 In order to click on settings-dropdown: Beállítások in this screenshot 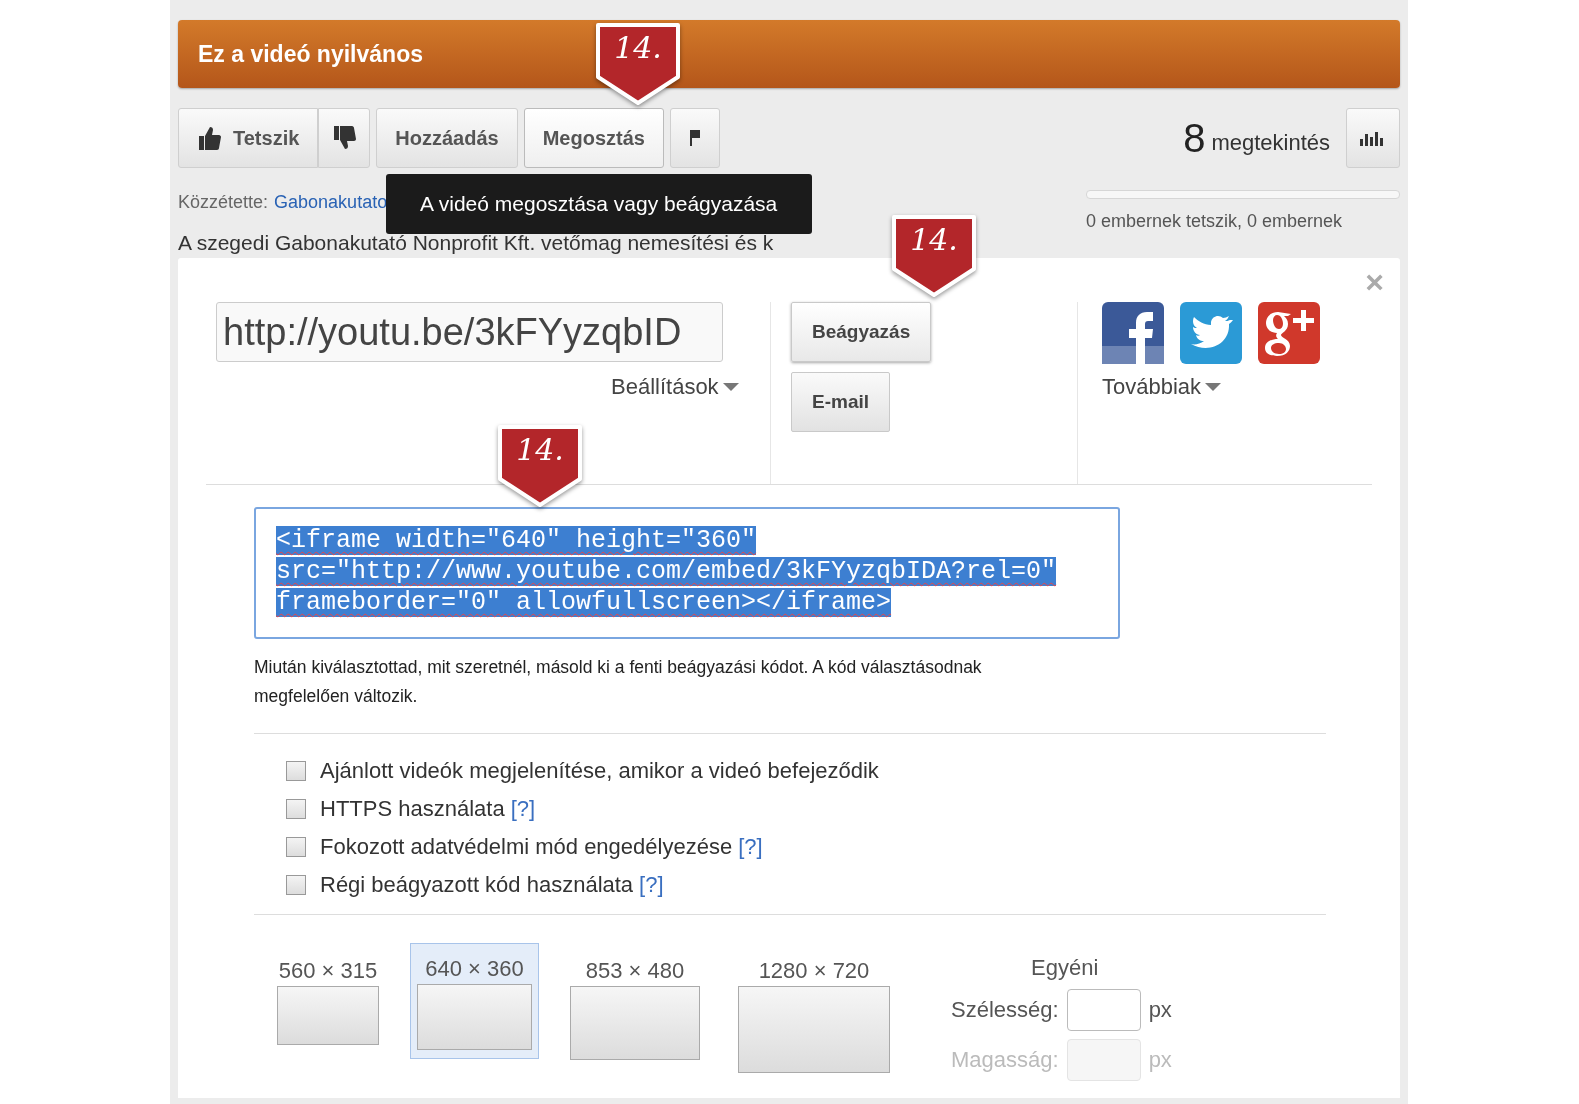, I will do `click(675, 387)`.